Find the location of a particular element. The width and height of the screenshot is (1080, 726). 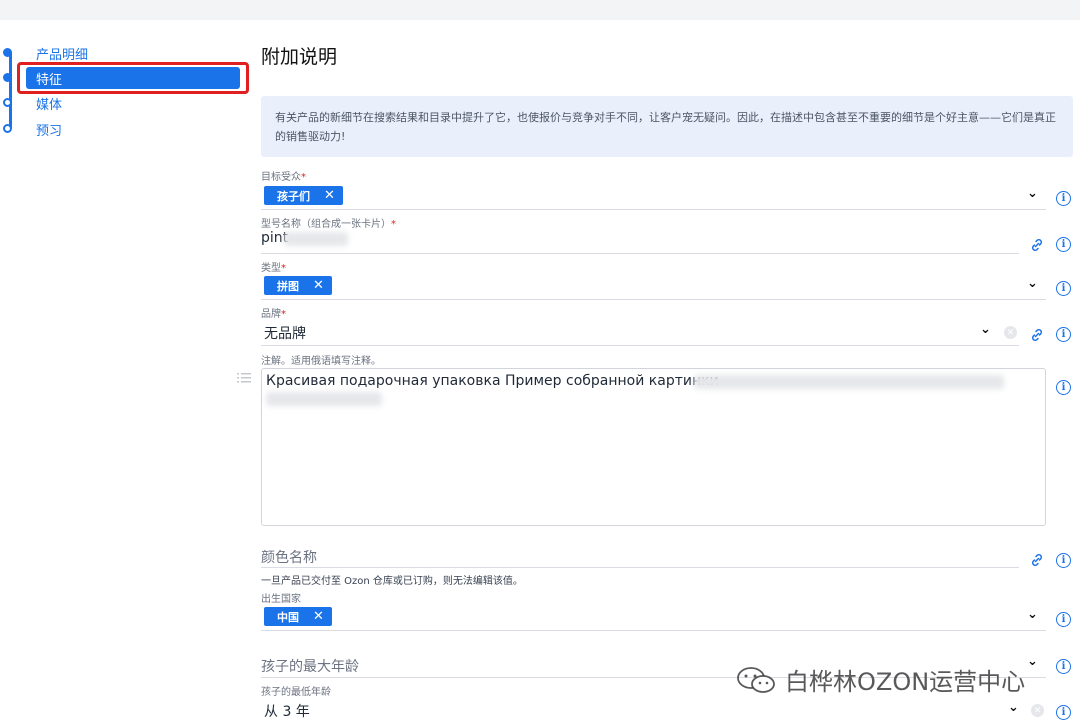

step-label: 媒体 is located at coordinates (49, 105).